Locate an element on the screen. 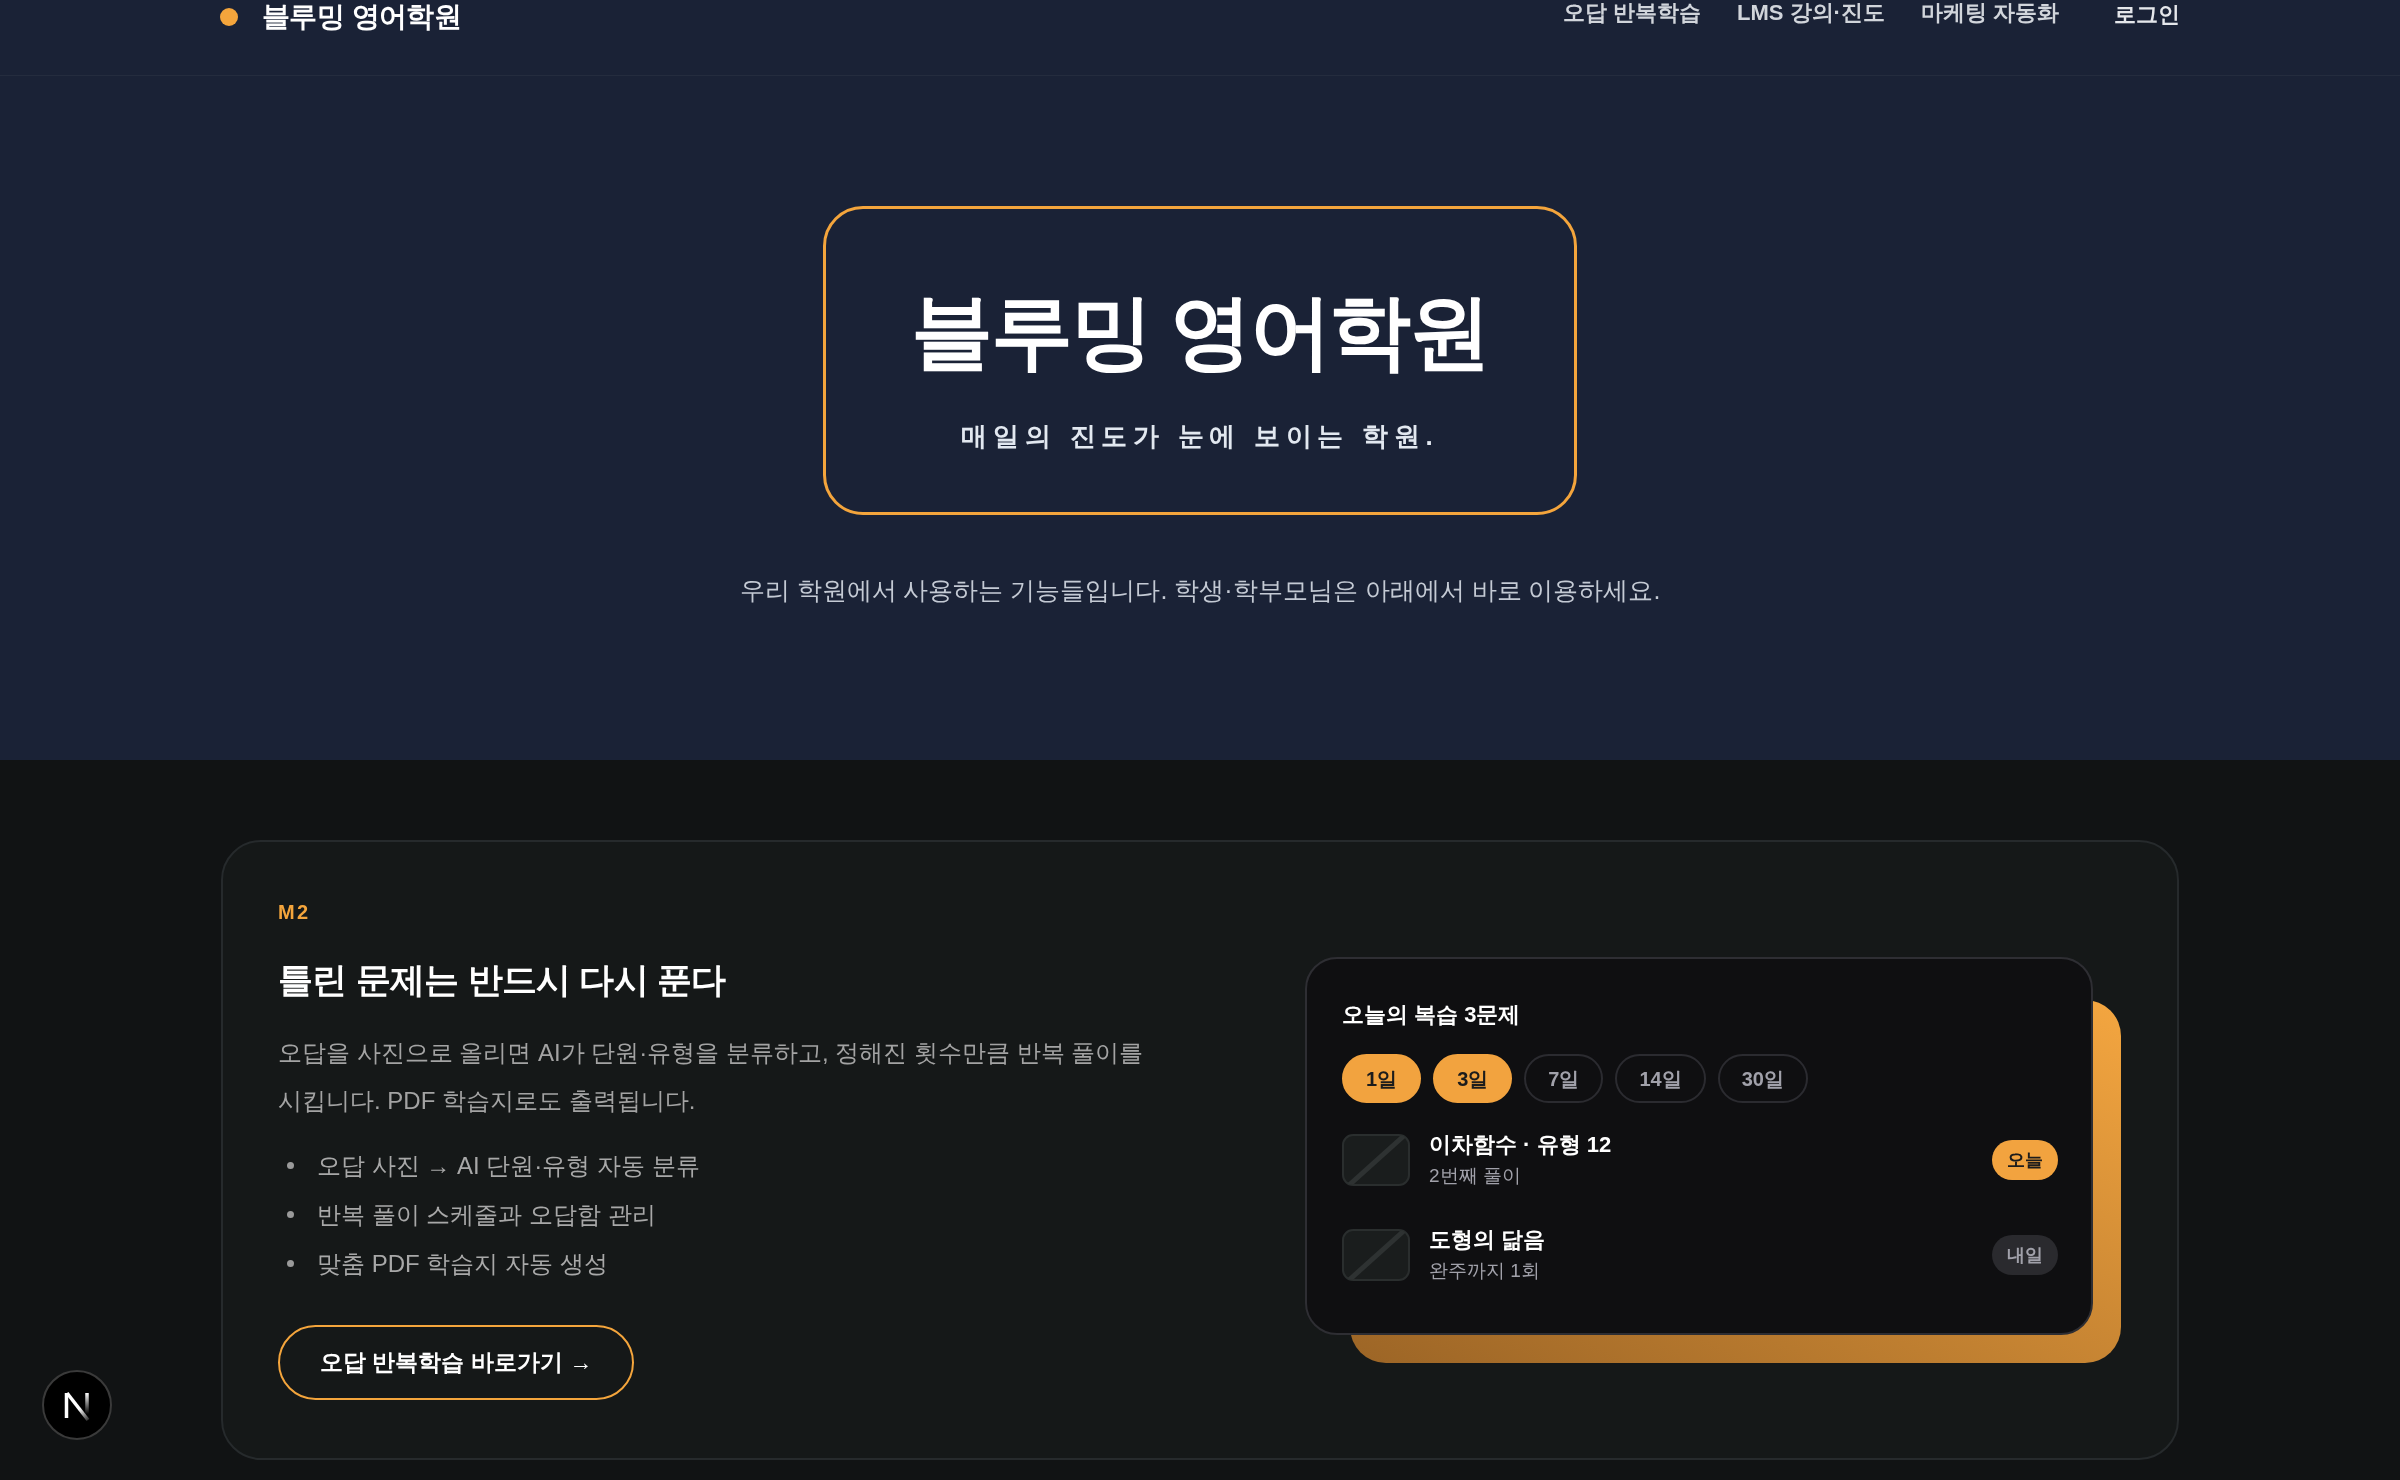 This screenshot has width=2400, height=1480. nav-link: 마케팅 자동화 is located at coordinates (1989, 13).